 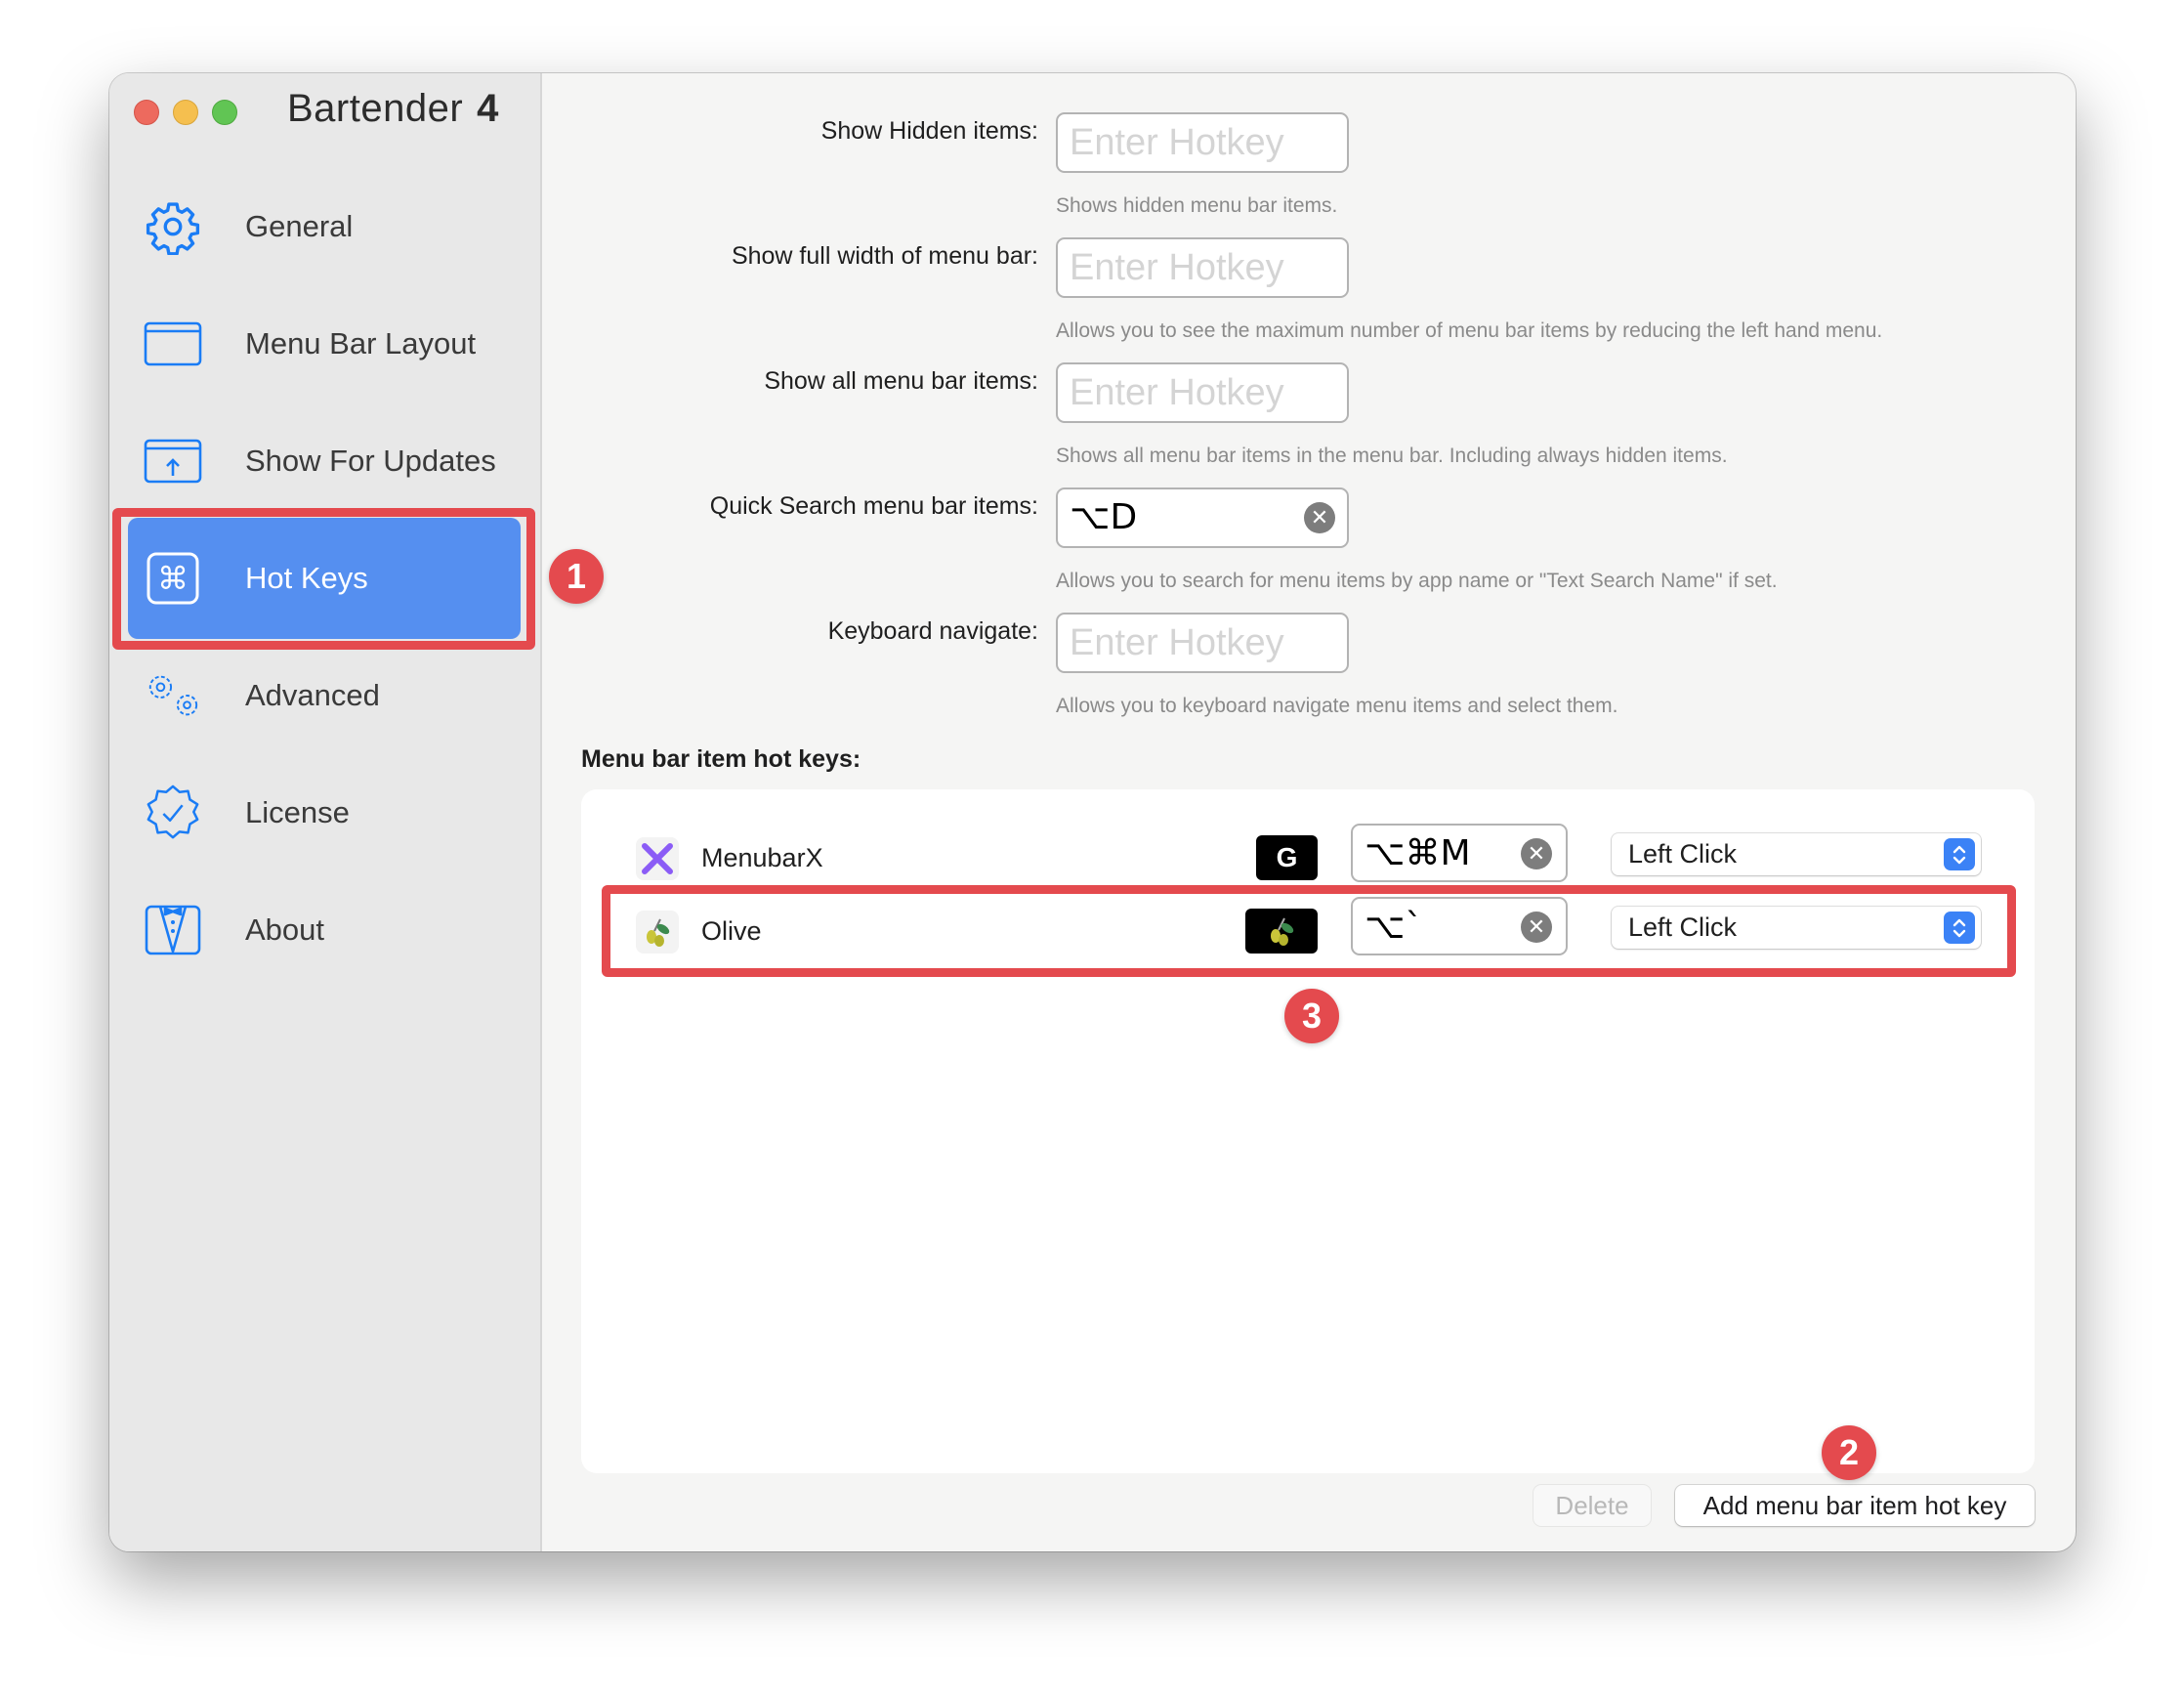 What do you see at coordinates (173, 226) in the screenshot?
I see `gear-icon` at bounding box center [173, 226].